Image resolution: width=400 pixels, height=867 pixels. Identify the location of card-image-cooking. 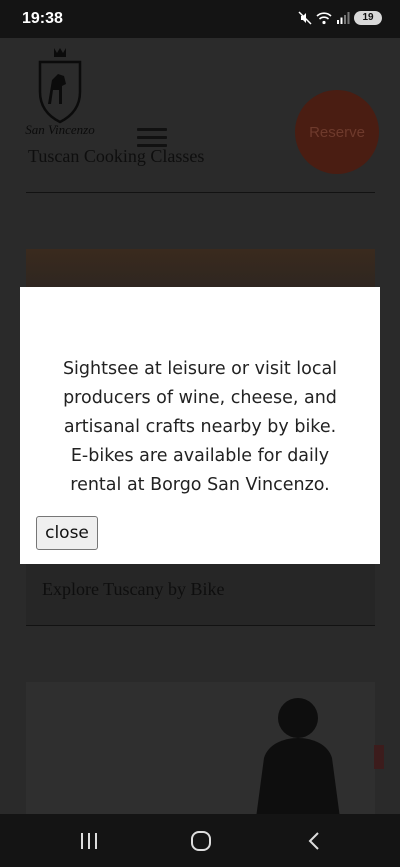
(200, 269).